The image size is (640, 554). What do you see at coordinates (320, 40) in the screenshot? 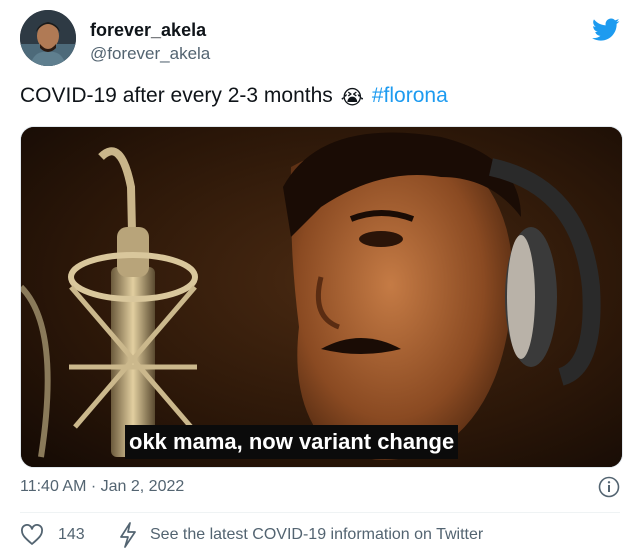
I see `tweet-header: forever_akela @forever_akela` at bounding box center [320, 40].